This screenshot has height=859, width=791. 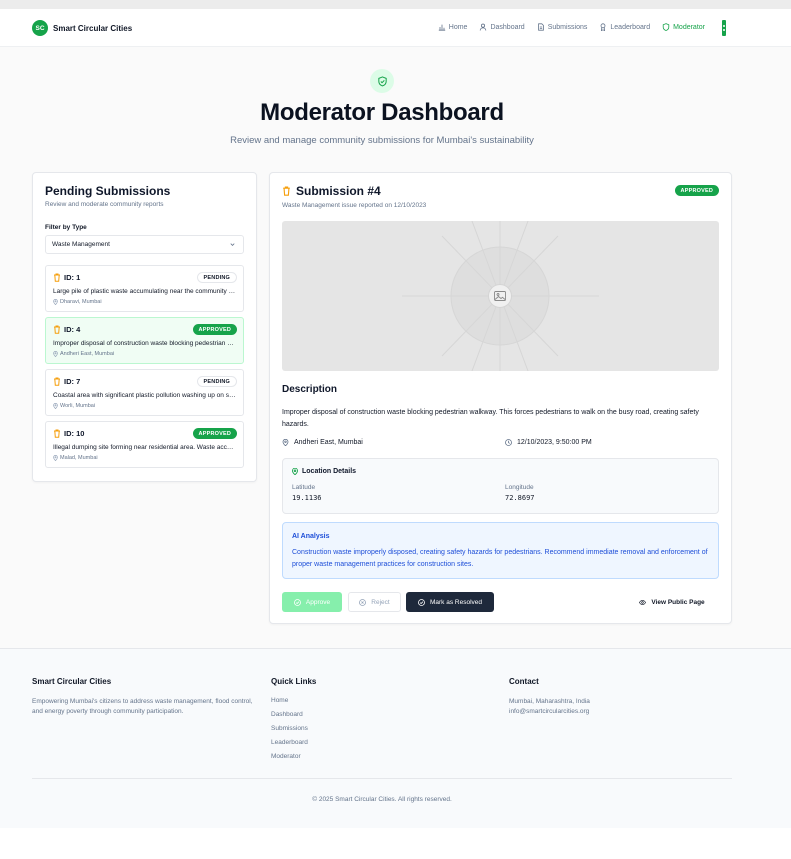 I want to click on detail-datetime: 12/10/2023, 9:50:00 PM, so click(x=548, y=442).